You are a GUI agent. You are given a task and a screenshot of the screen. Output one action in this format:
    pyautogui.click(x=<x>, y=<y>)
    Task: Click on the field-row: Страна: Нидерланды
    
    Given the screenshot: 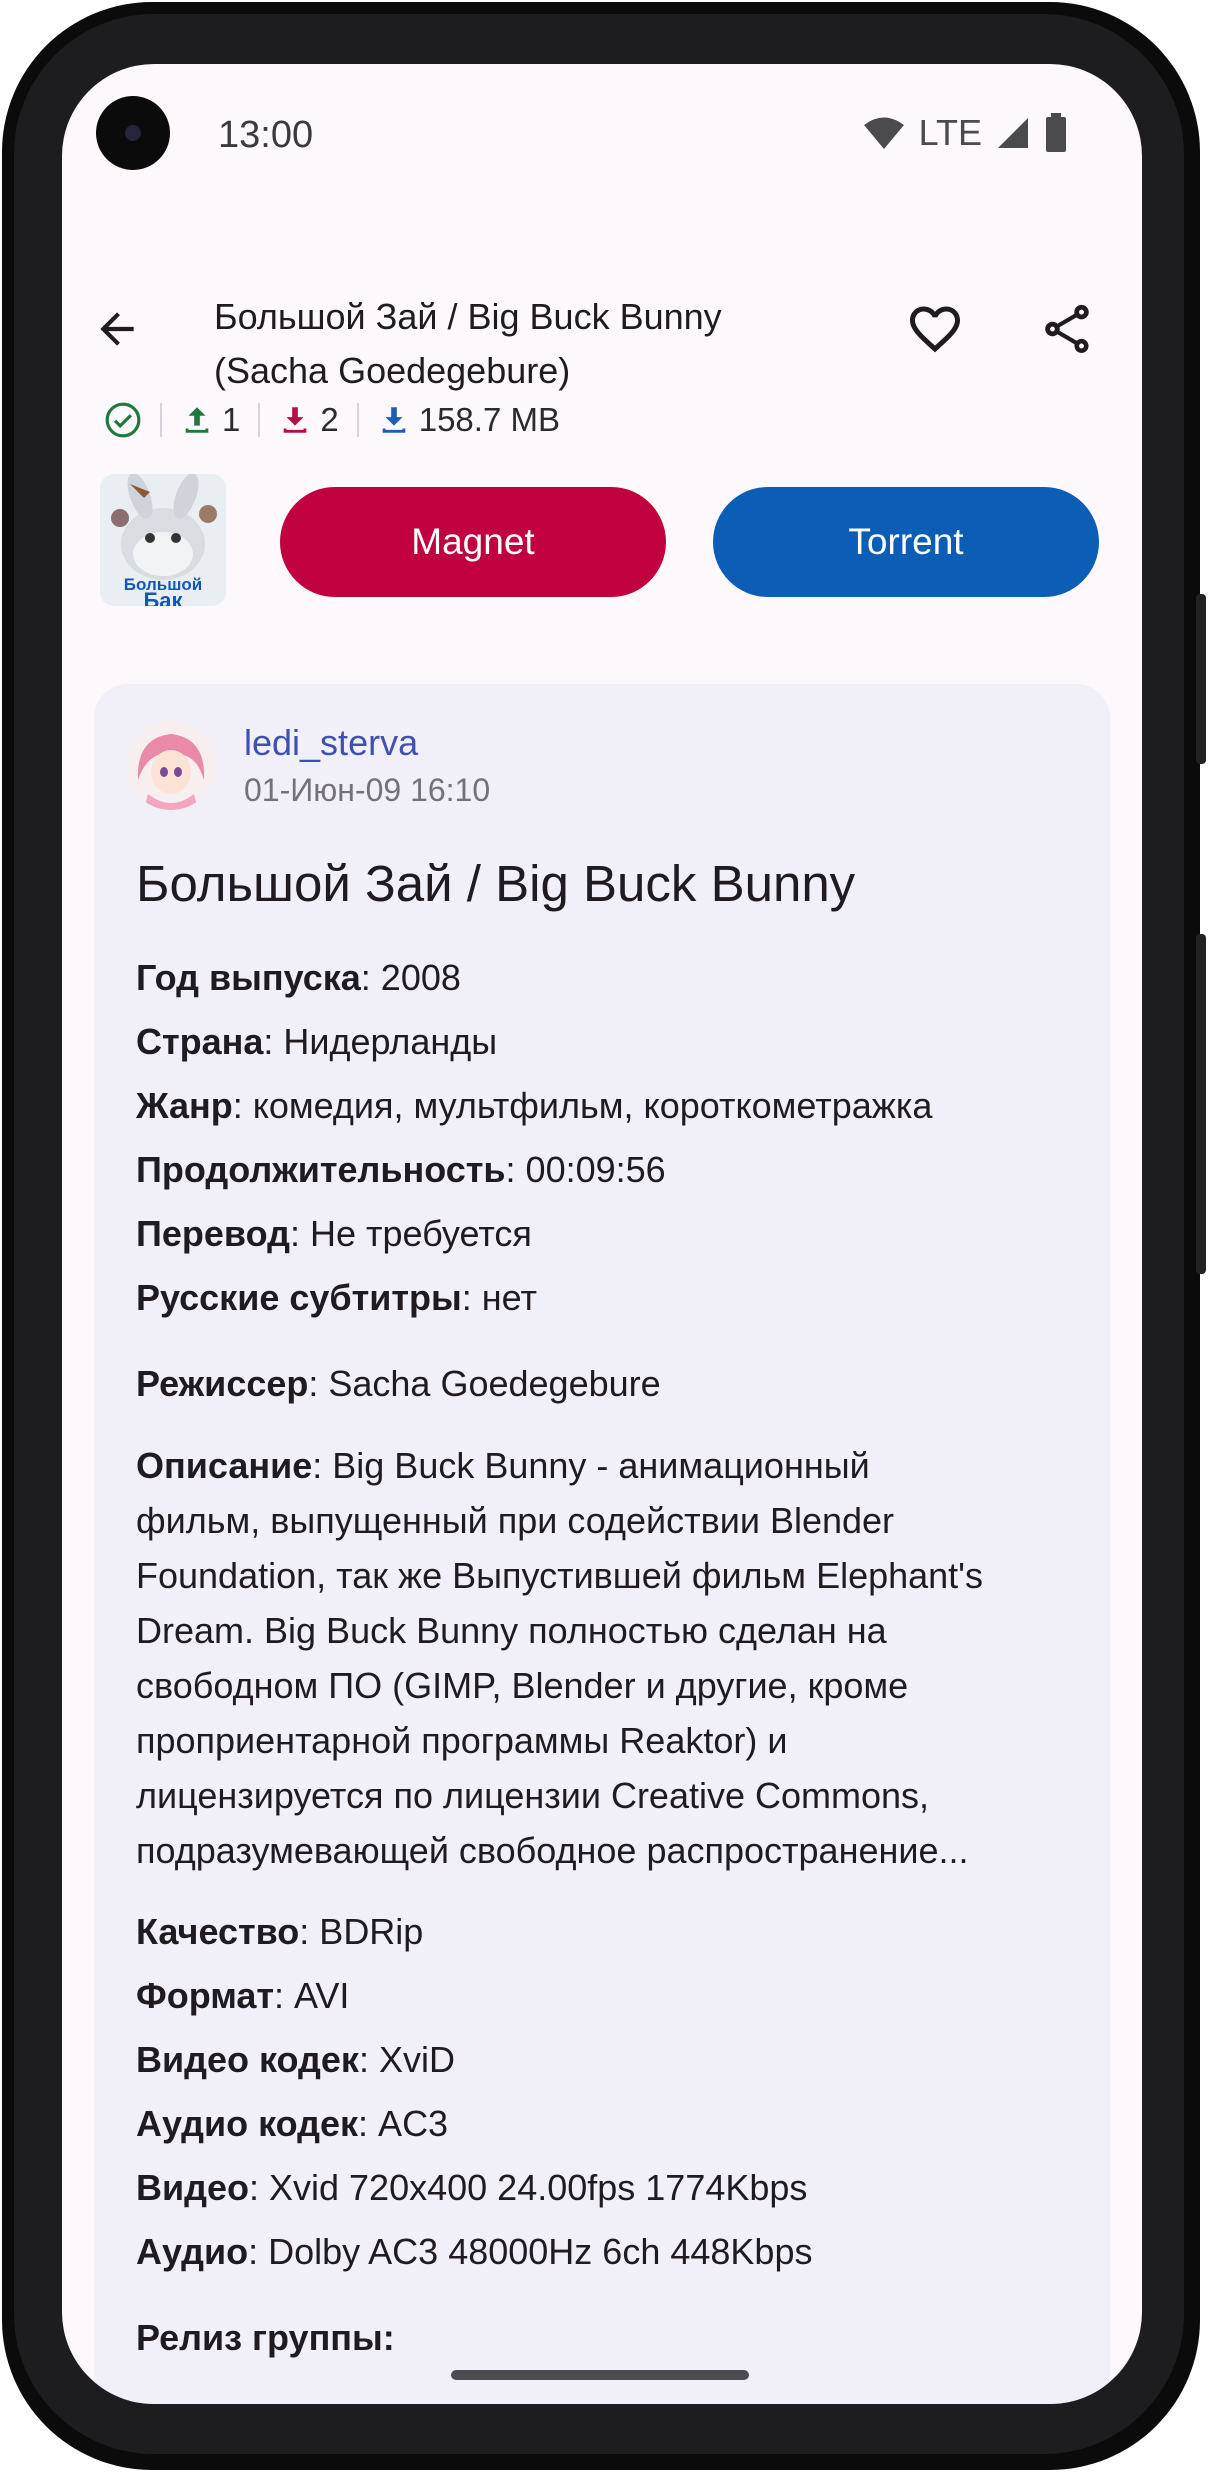 What is the action you would take?
    pyautogui.click(x=317, y=1041)
    